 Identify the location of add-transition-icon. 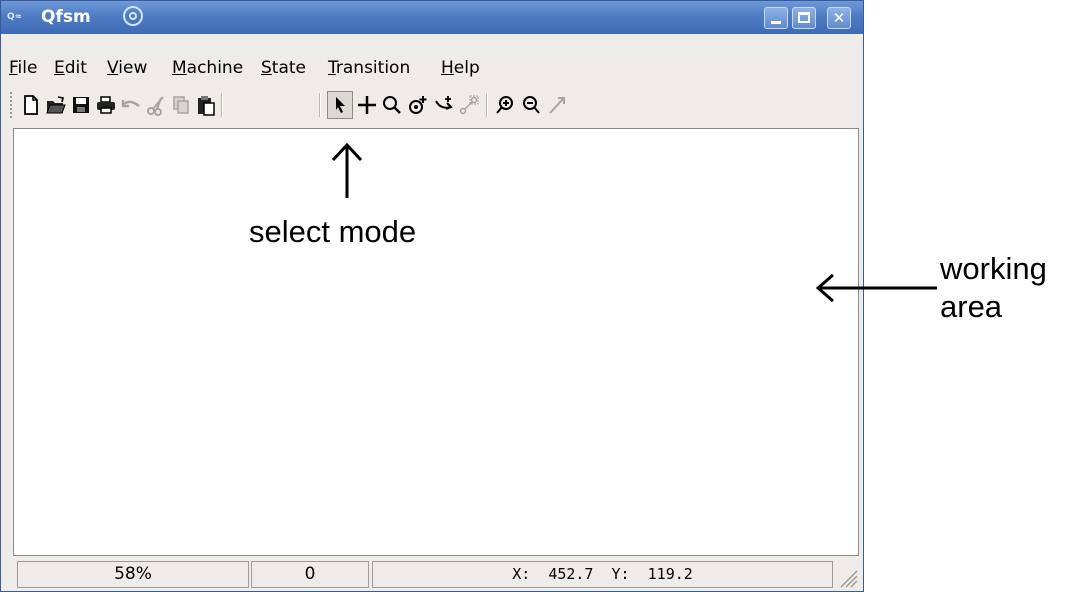
(444, 103).